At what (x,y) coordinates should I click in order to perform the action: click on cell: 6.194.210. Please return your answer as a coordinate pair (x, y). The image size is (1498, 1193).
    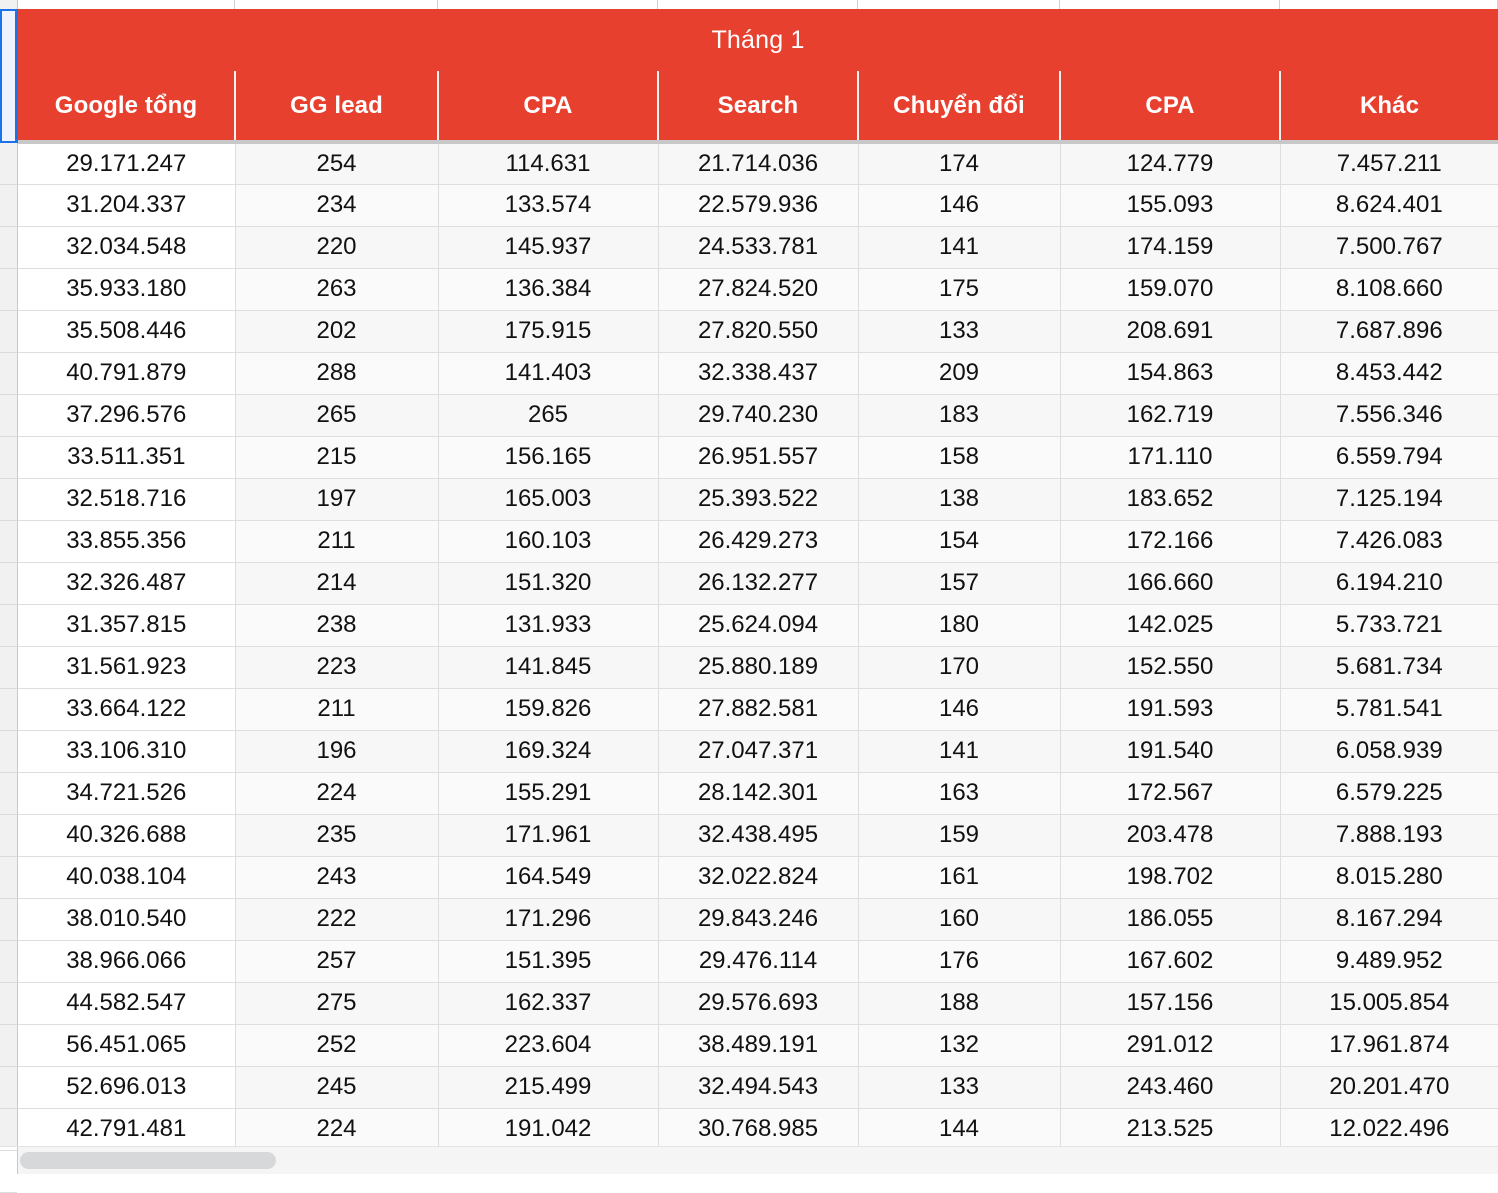
    Looking at the image, I should click on (1389, 583).